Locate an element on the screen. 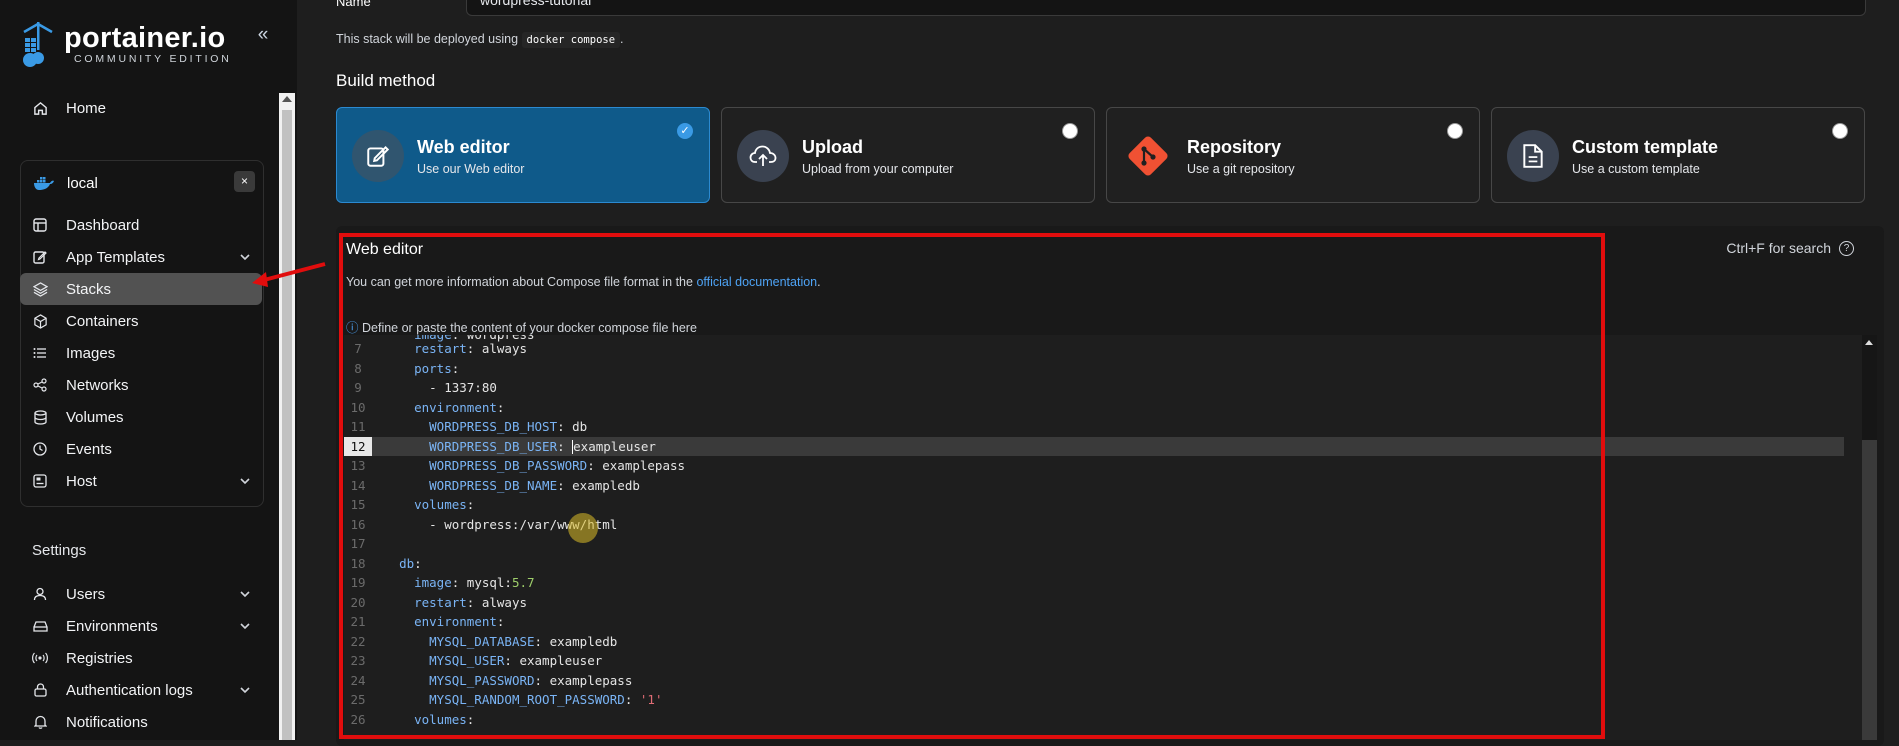  sidebar-item-app-templates: App Templates is located at coordinates (141, 257).